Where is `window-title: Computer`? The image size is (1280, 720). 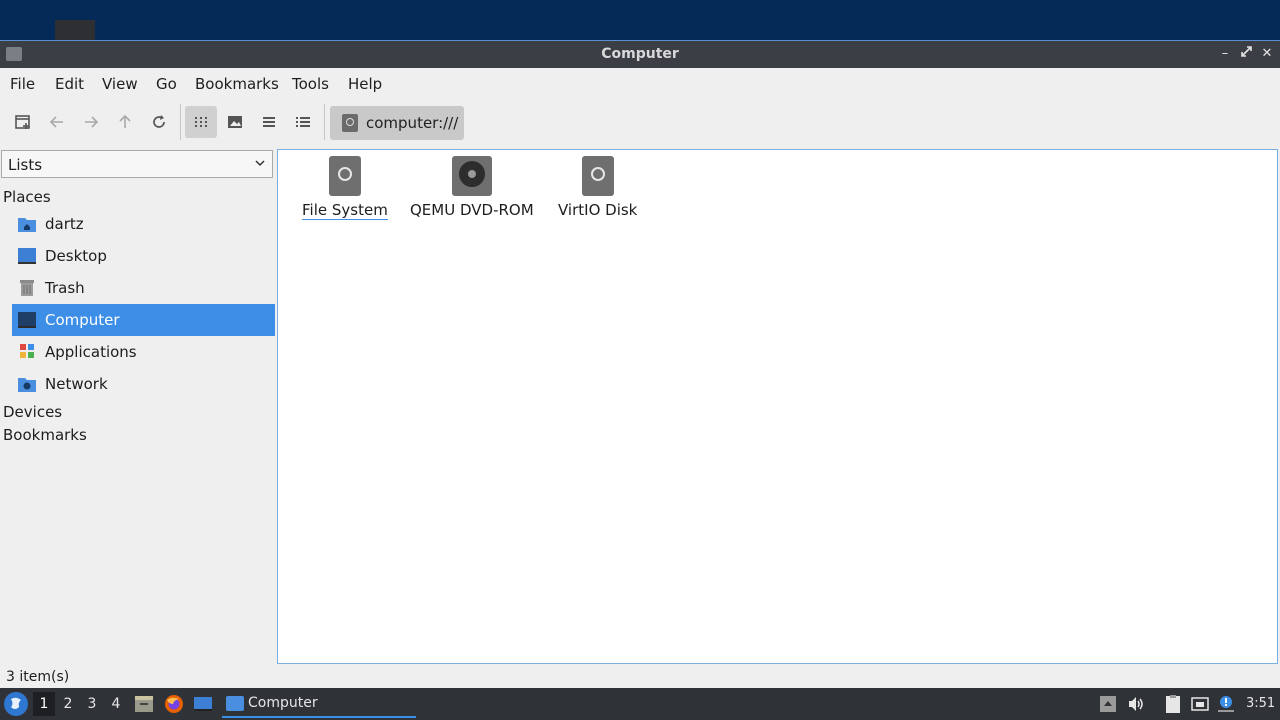
window-title: Computer is located at coordinates (640, 54).